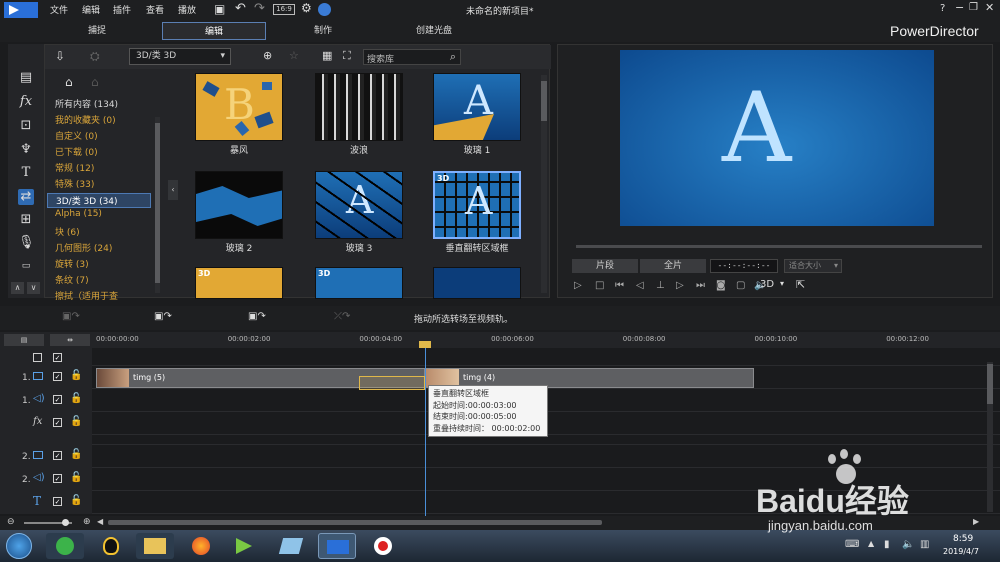 The width and height of the screenshot is (1000, 562). I want to click on menu-edit: 编辑, so click(91, 9).